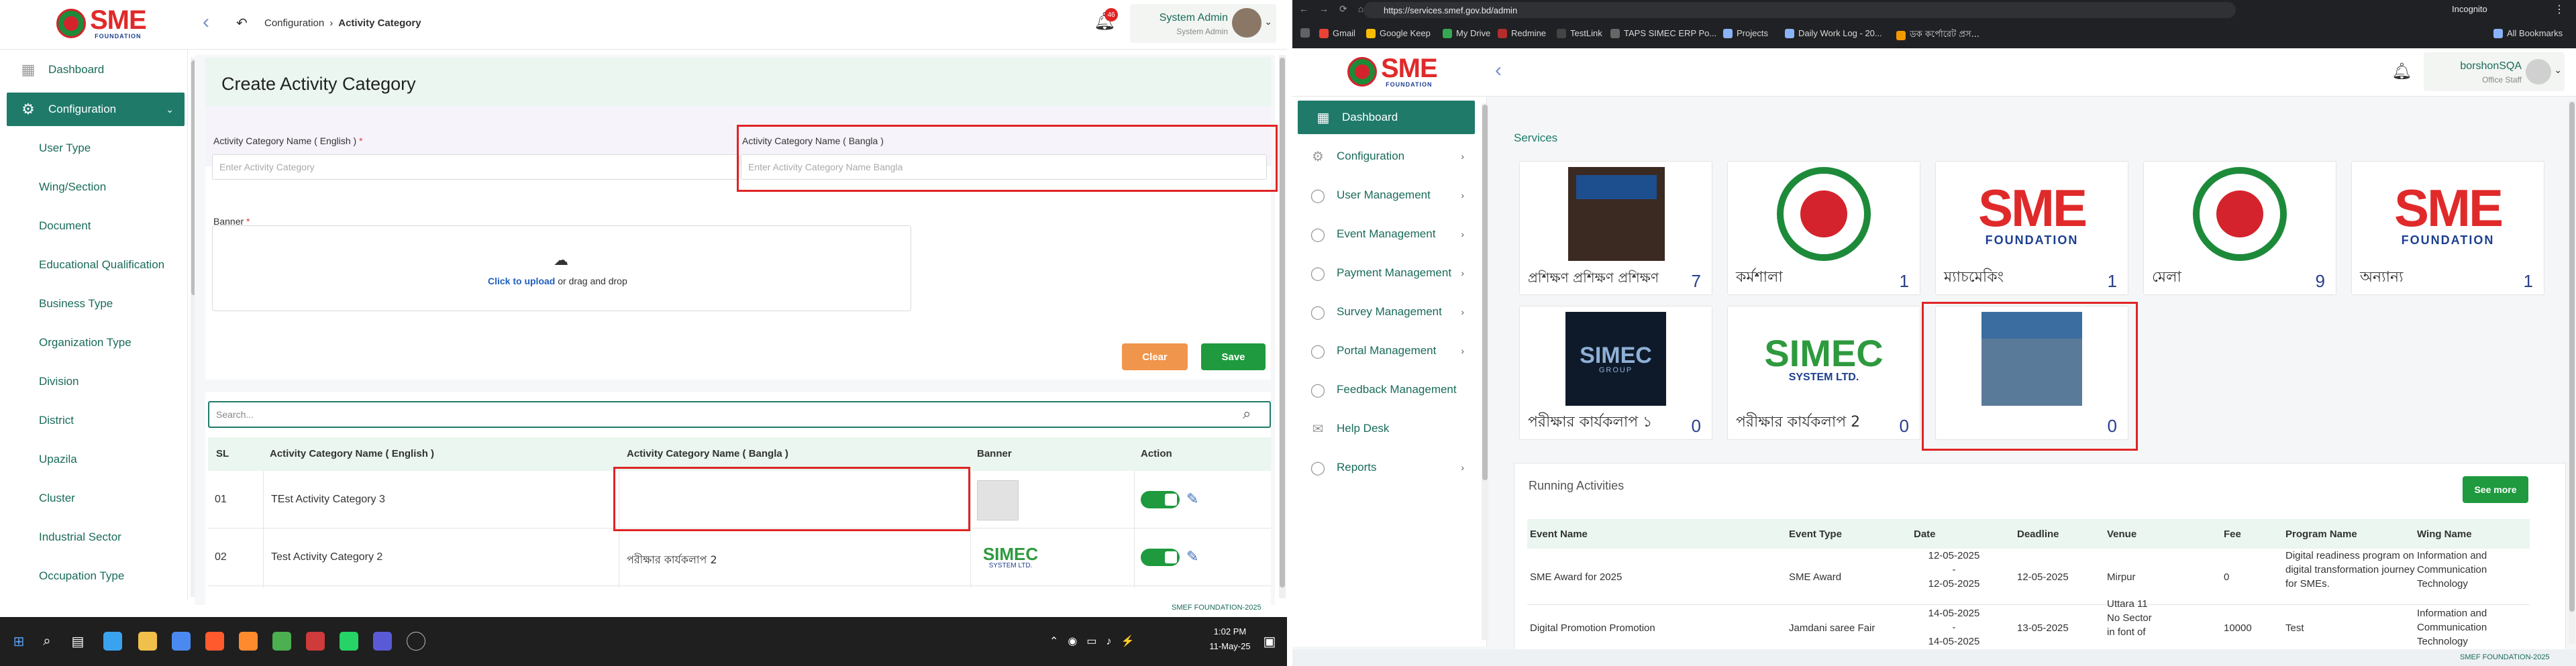 This screenshot has width=2576, height=666. Describe the element at coordinates (1592, 628) in the screenshot. I see `cell-event-name: Digital Promotion Promotion` at that location.